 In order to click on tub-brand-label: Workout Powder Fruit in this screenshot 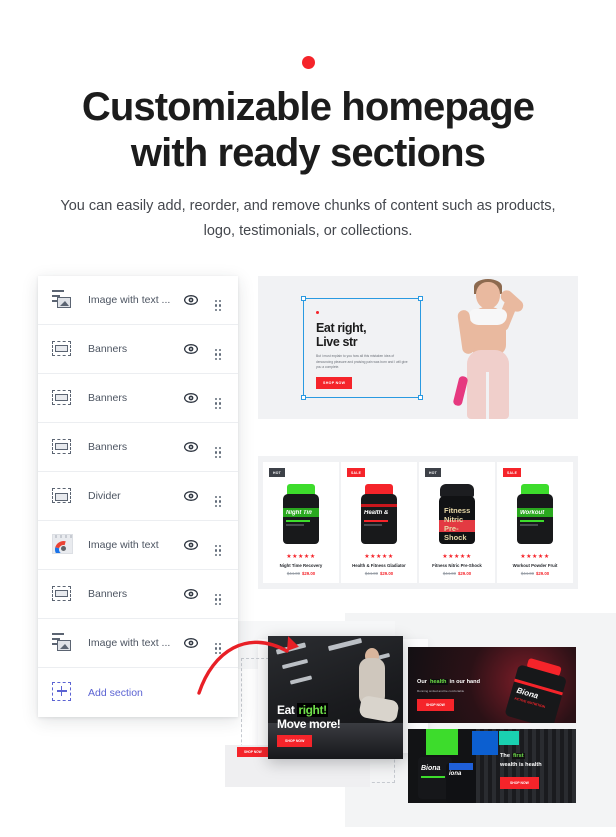, I will do `click(533, 513)`.